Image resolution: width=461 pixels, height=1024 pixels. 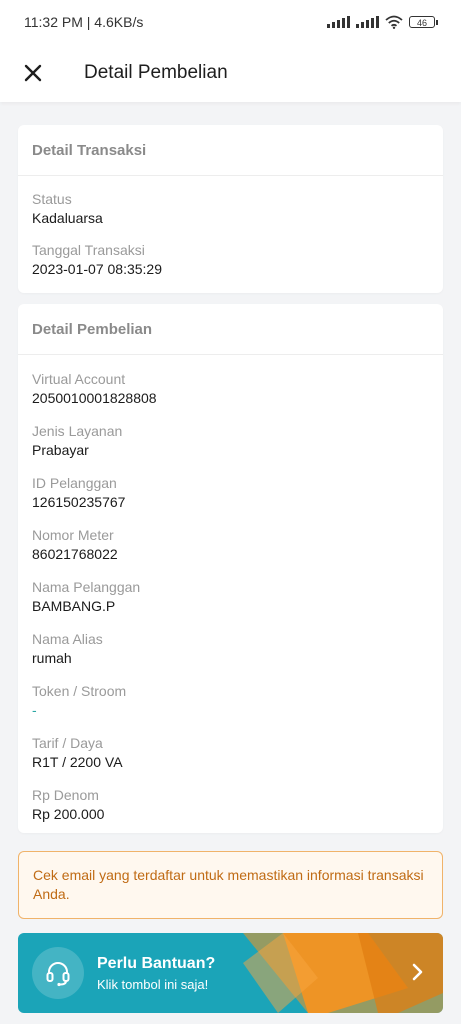 I want to click on field-denom: Rp Denom Rp 200.000, so click(x=230, y=804).